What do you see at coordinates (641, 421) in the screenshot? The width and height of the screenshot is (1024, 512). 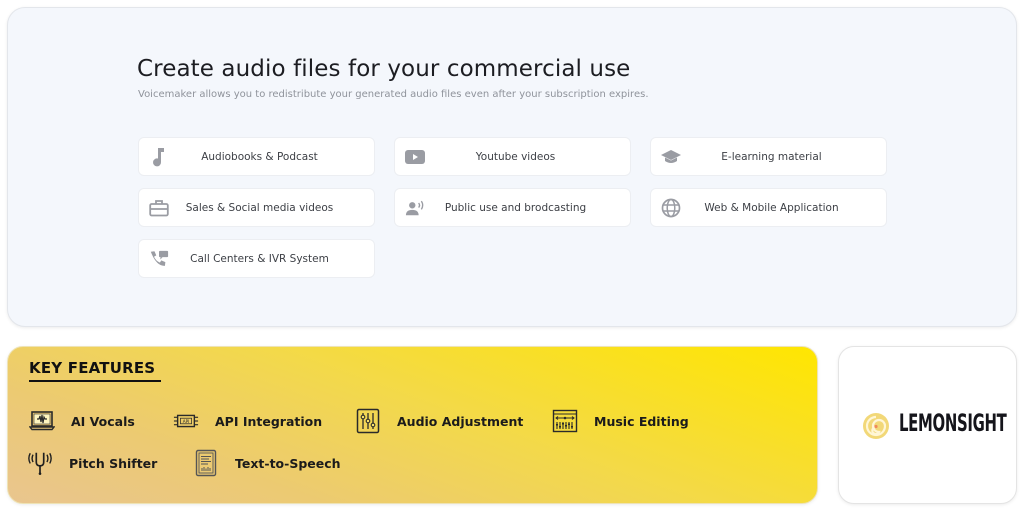 I see `feature-label: Music Editing` at bounding box center [641, 421].